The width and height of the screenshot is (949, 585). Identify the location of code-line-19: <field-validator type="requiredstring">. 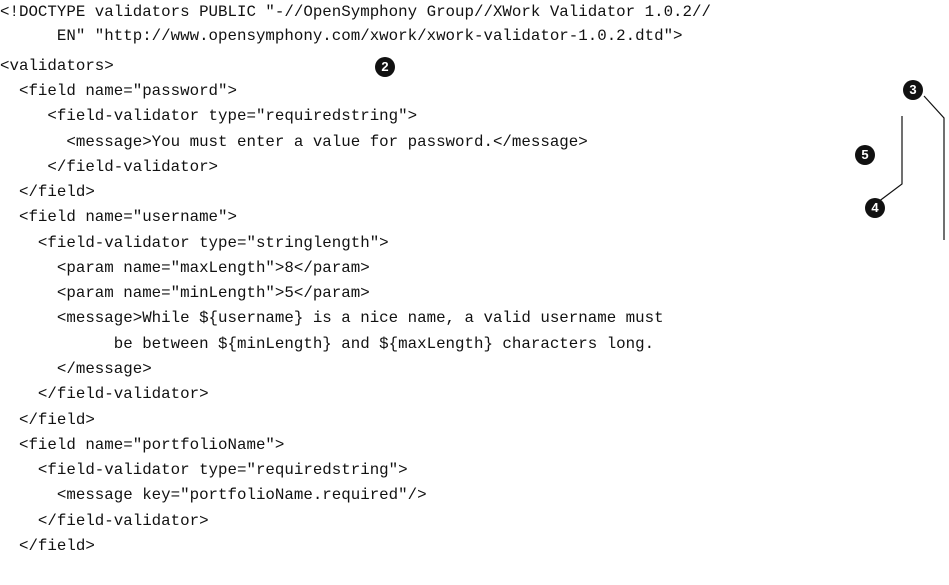
(204, 470).